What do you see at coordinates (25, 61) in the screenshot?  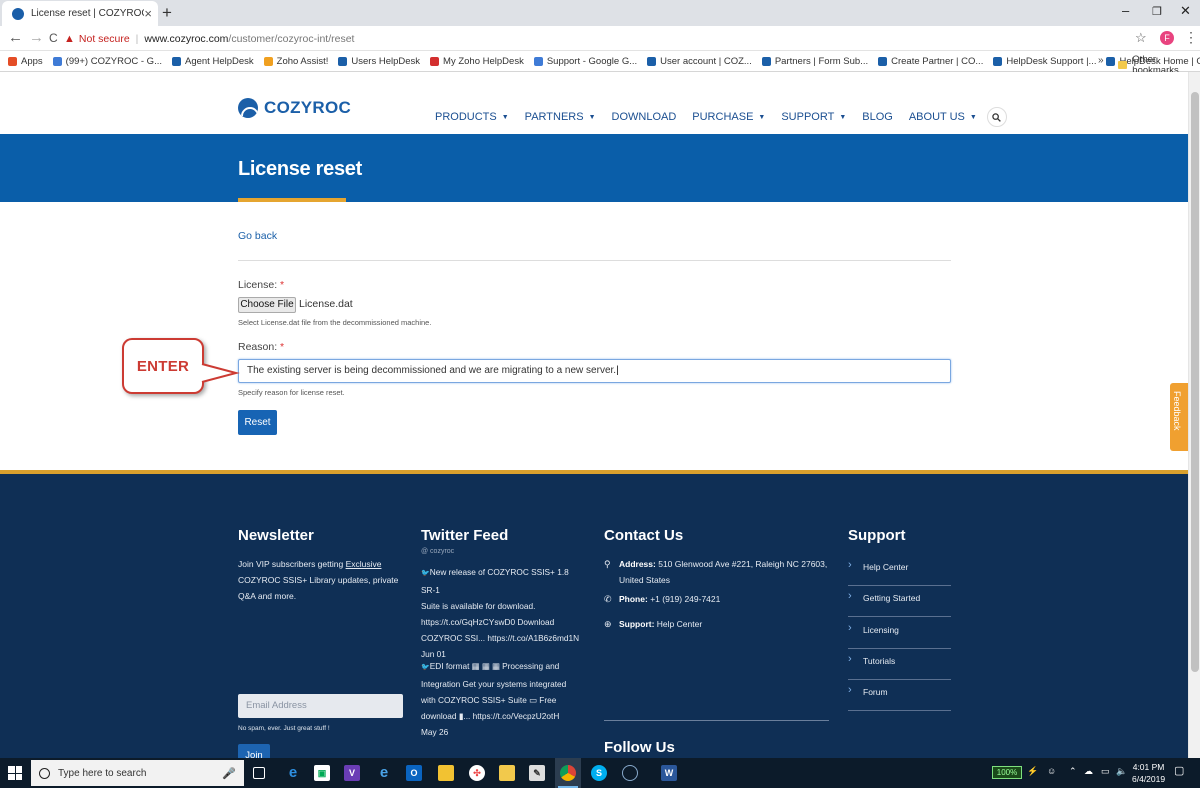 I see `bookmark-item: Apps` at bounding box center [25, 61].